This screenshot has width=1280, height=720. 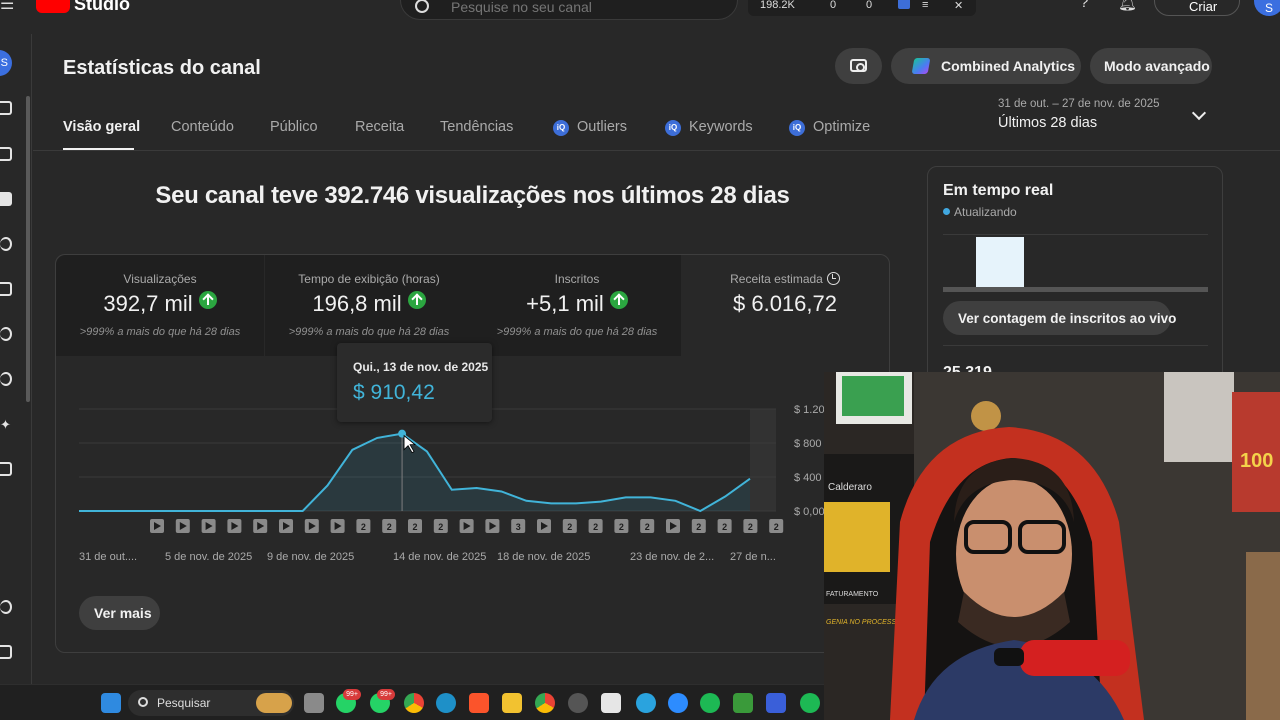 What do you see at coordinates (422, 6) in the screenshot?
I see `search-icon` at bounding box center [422, 6].